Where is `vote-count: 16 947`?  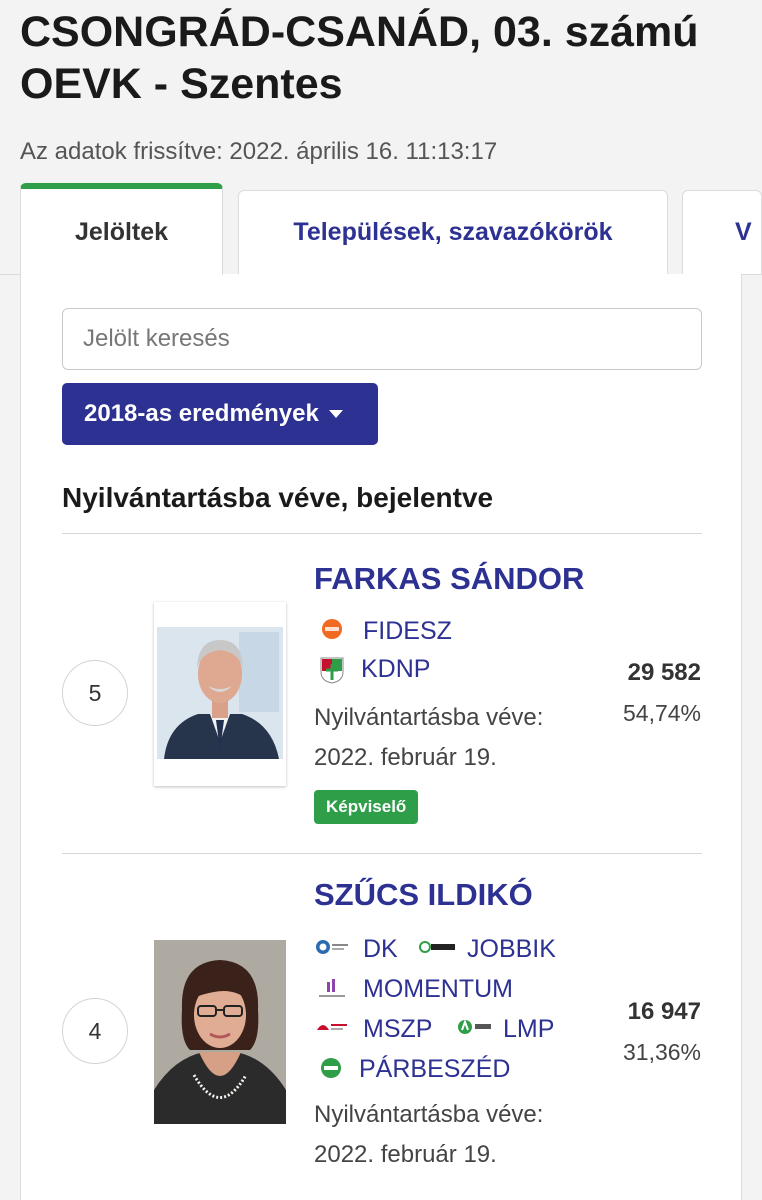 vote-count: 16 947 is located at coordinates (664, 1011).